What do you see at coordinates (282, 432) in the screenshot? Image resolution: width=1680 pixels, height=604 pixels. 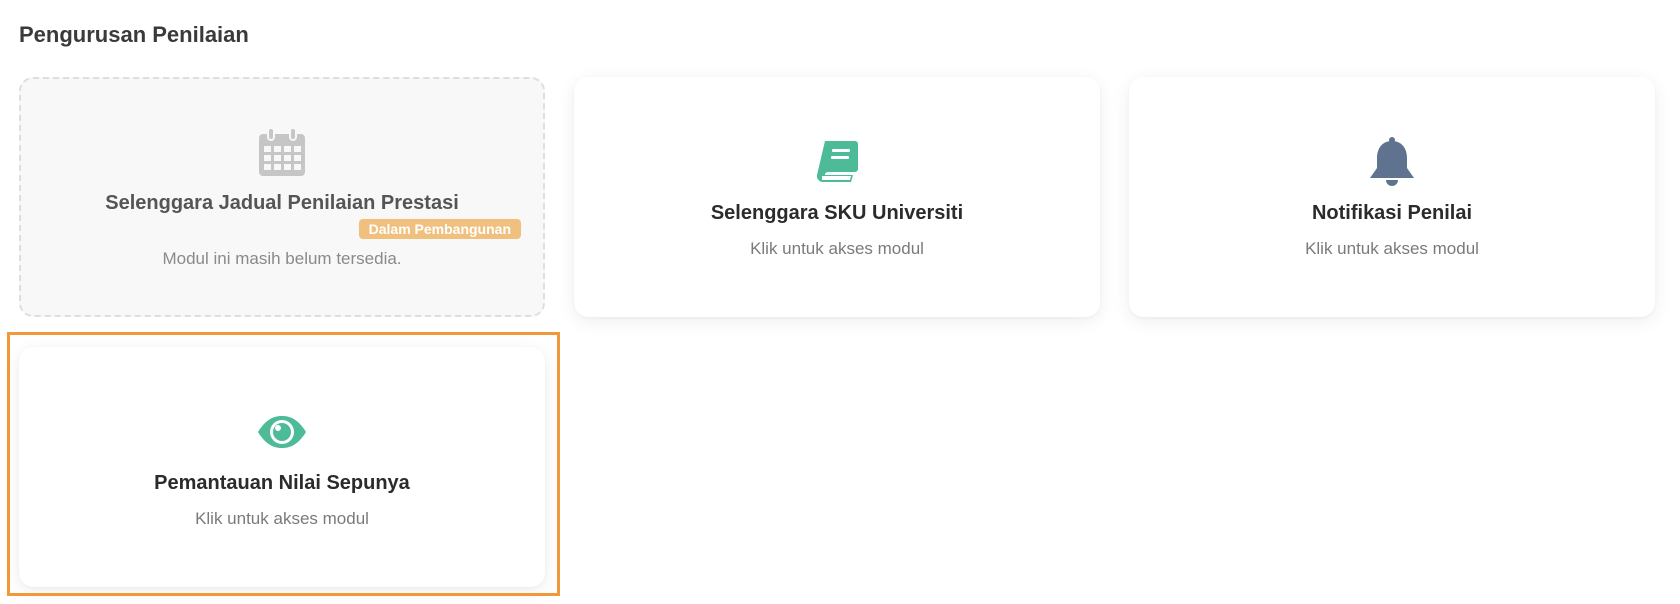 I see `eye-icon` at bounding box center [282, 432].